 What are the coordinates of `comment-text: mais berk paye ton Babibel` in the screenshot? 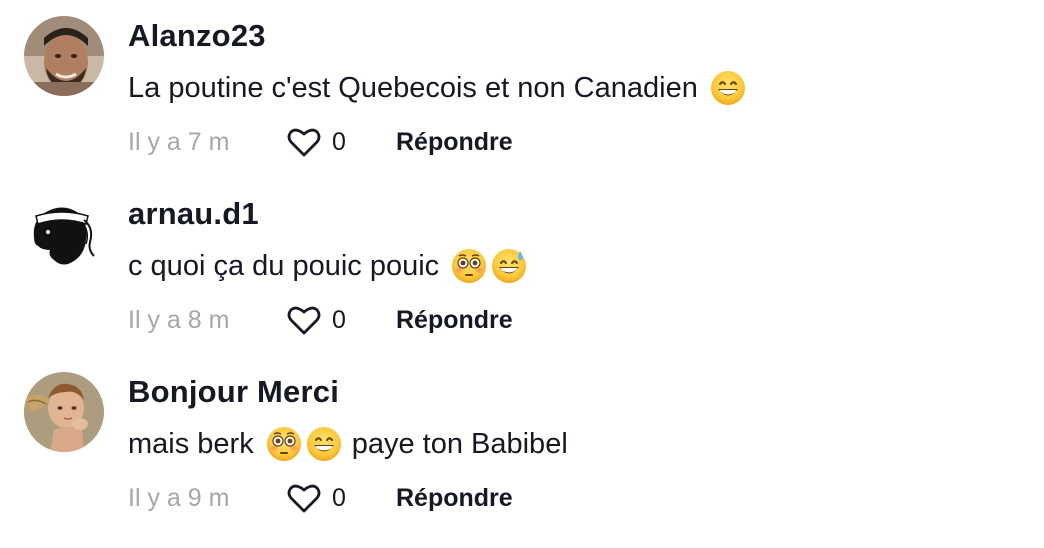 It's located at (348, 444).